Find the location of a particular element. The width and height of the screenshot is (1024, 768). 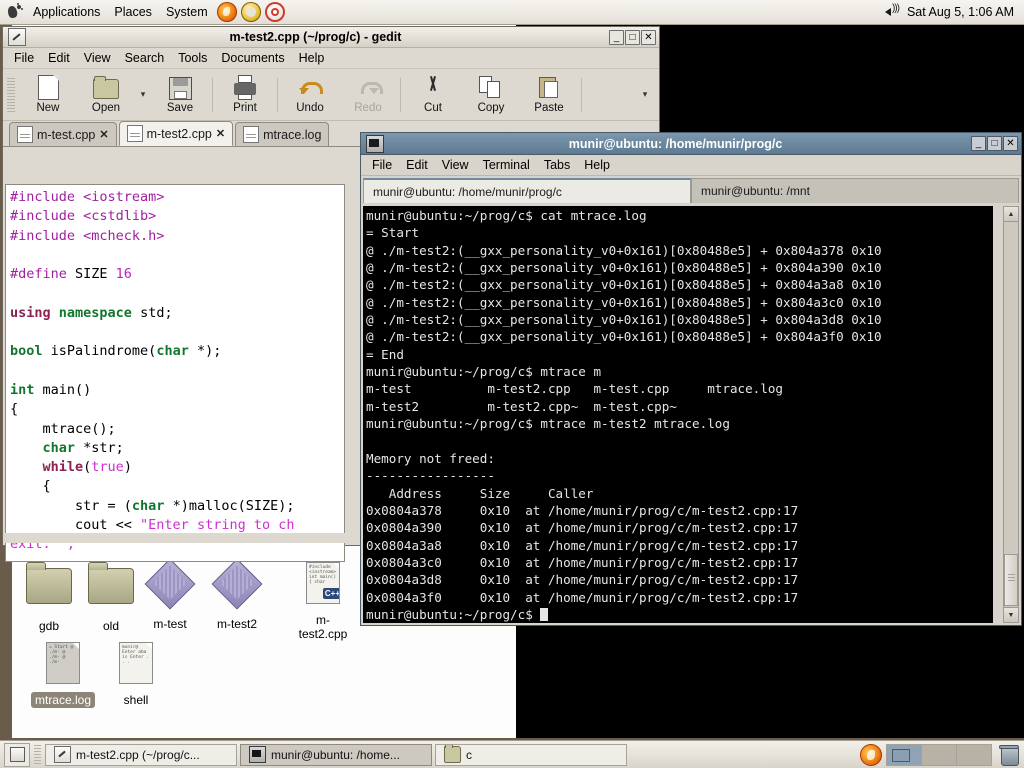

menu-tabs: Tabs is located at coordinates (557, 165).